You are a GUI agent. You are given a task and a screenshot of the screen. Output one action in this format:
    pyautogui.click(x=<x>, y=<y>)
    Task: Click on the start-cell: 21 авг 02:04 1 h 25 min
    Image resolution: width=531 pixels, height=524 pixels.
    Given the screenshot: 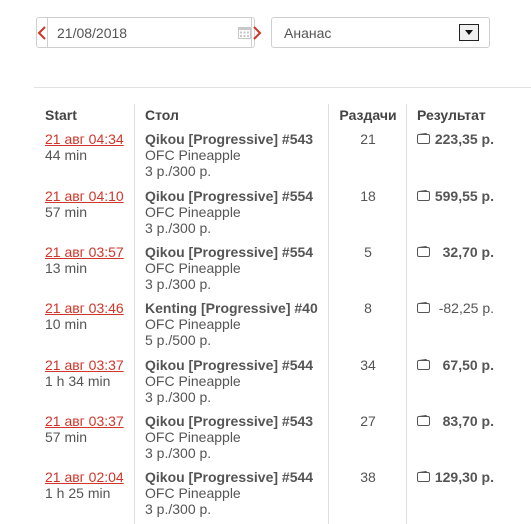 What is the action you would take?
    pyautogui.click(x=84, y=485)
    